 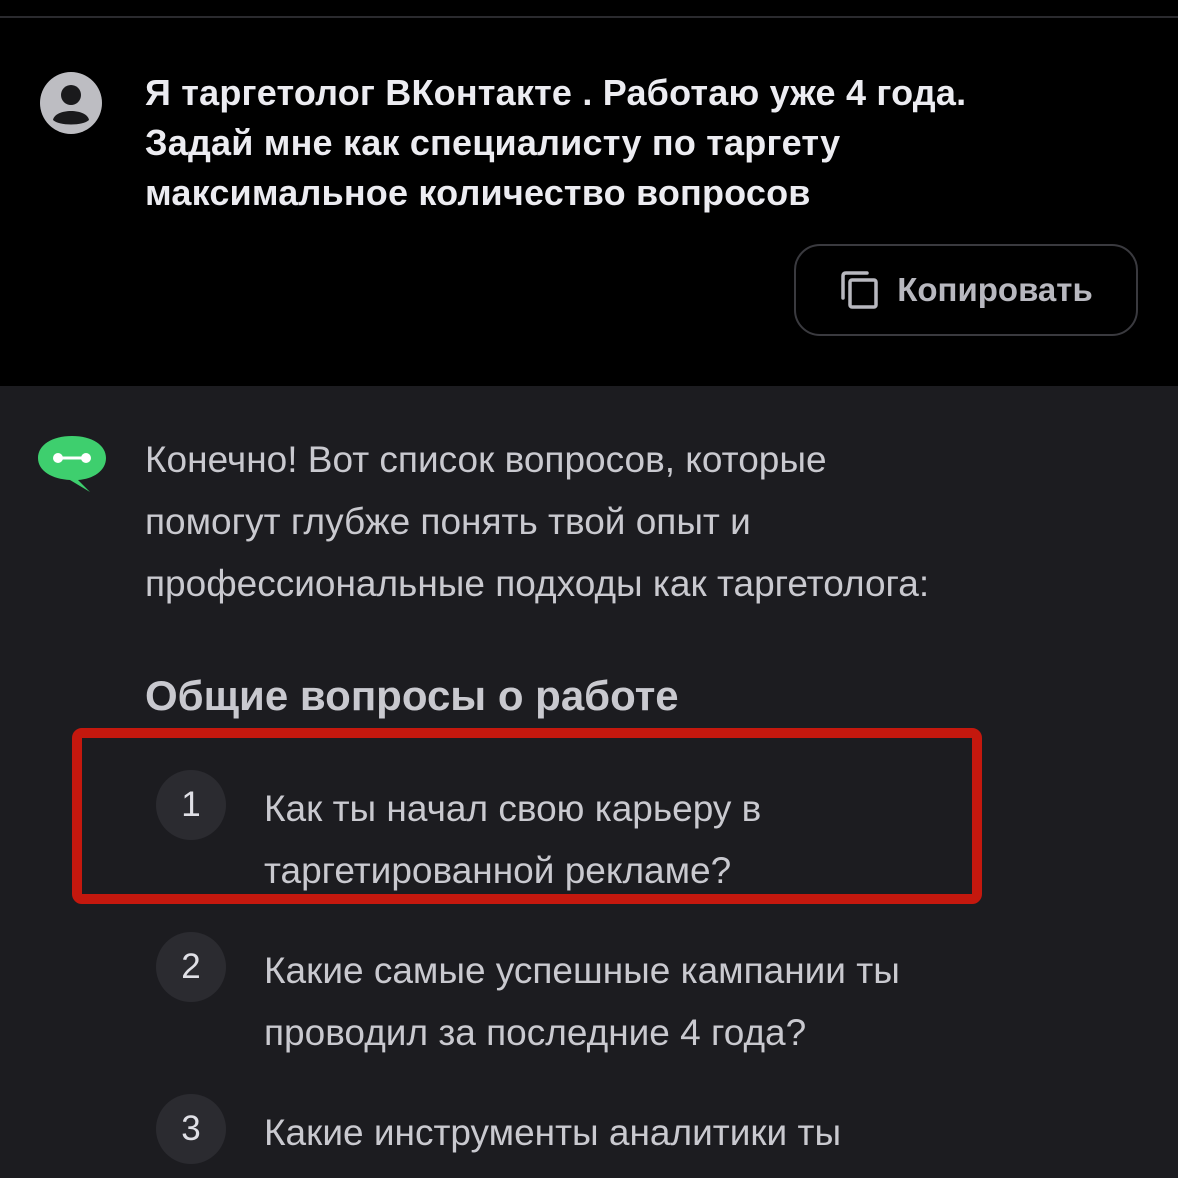 What do you see at coordinates (412, 695) in the screenshot?
I see `section-heading: Общие вопросы о работе` at bounding box center [412, 695].